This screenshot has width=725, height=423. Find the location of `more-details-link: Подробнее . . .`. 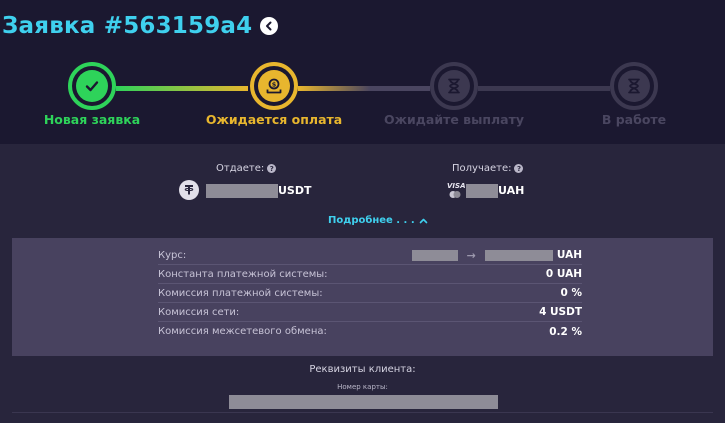

more-details-link: Подробнее . . . is located at coordinates (378, 220).